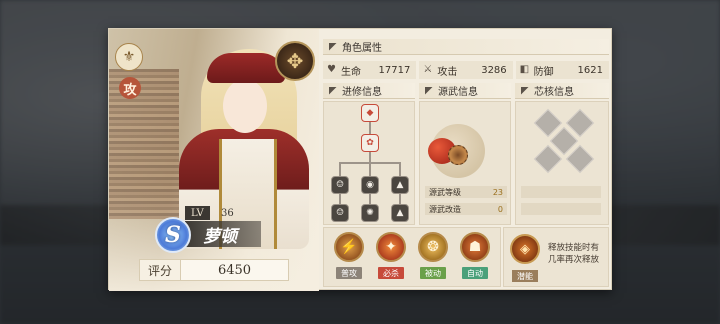 The width and height of the screenshot is (720, 324). Describe the element at coordinates (574, 254) in the screenshot. I see `potential-skill-description: 释放技能时有几率再次释放` at that location.